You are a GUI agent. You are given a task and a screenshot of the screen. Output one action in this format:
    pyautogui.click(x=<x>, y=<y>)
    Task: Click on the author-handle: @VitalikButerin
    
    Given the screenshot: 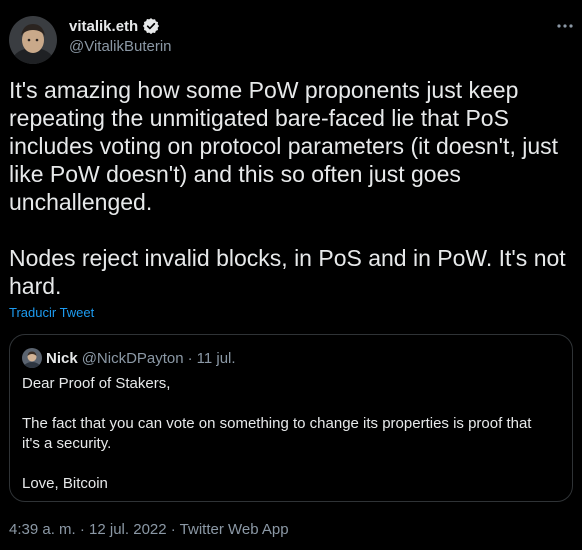 What is the action you would take?
    pyautogui.click(x=120, y=46)
    